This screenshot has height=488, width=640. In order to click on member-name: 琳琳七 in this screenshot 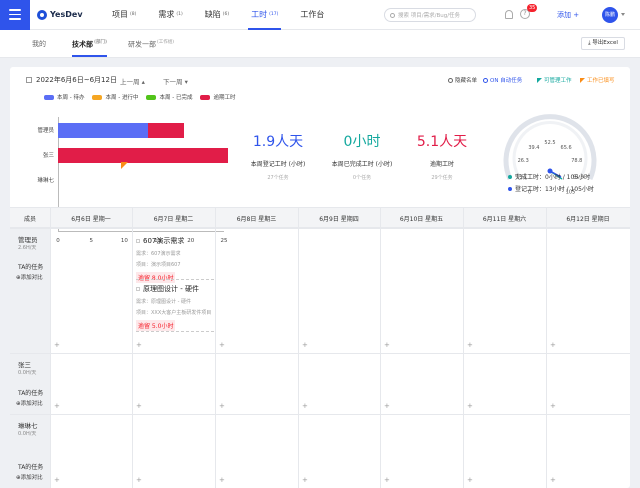, I will do `click(28, 425)`.